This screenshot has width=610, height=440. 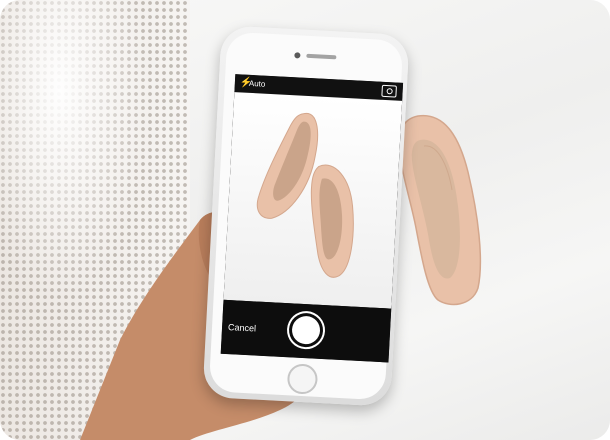 I want to click on camera-switch-icon, so click(x=389, y=91).